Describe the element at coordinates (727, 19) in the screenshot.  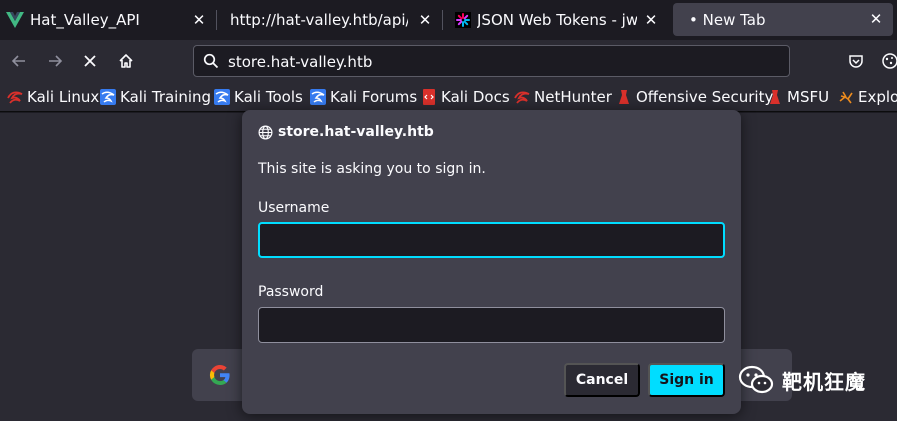
I see `tab-title: • New Tab` at that location.